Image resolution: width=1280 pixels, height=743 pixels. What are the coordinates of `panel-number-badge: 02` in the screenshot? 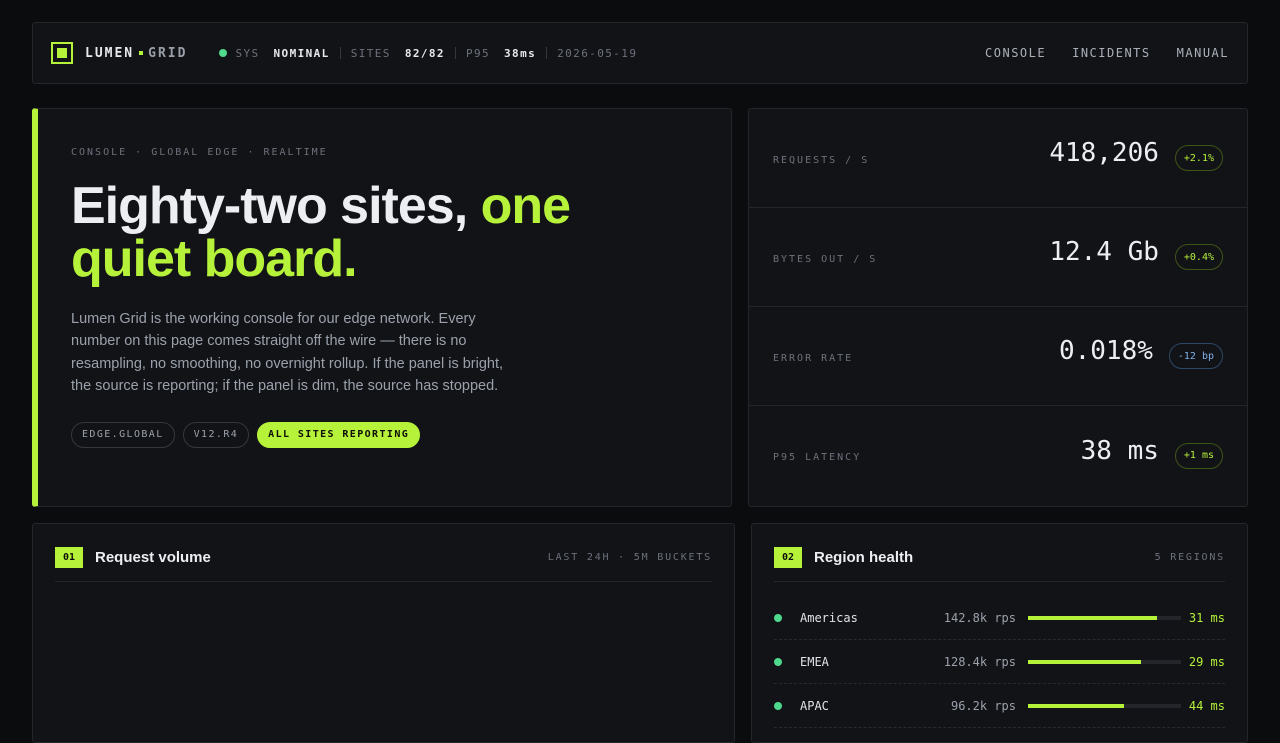 It's located at (788, 557).